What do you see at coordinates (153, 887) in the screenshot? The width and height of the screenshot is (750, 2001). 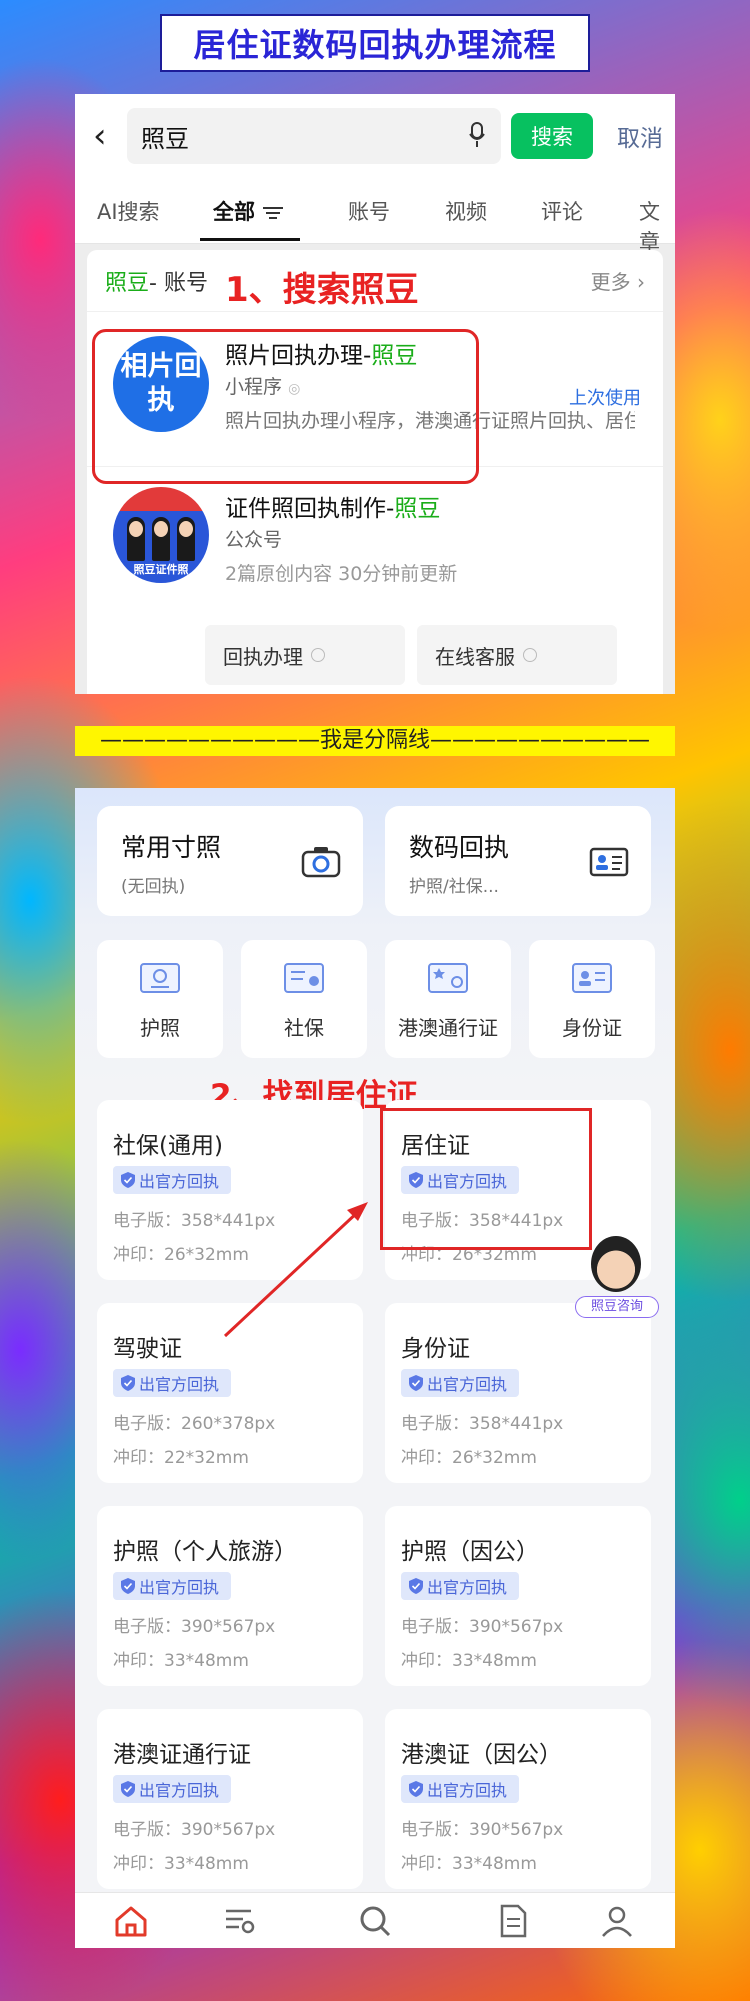 I see `card-subtitle: (无回执)` at bounding box center [153, 887].